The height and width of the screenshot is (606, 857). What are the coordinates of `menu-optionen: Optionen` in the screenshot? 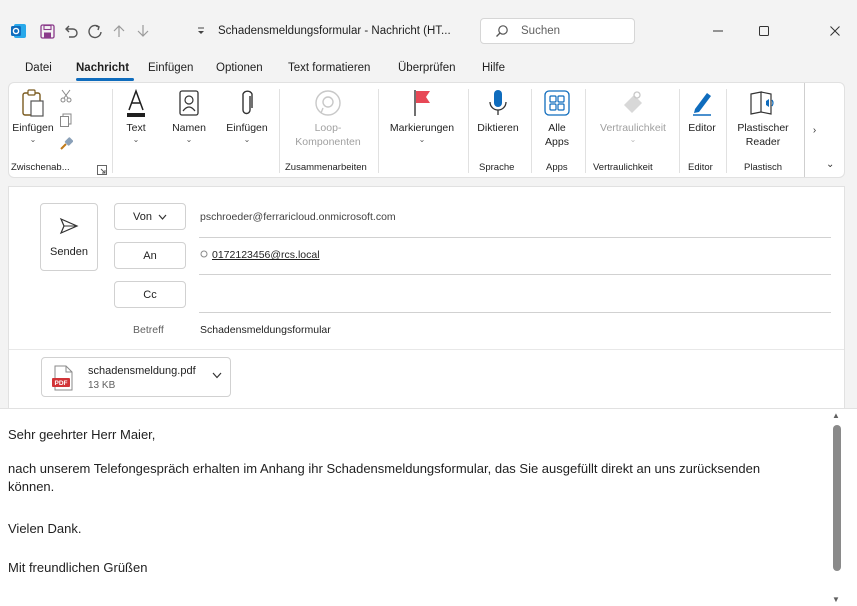 It's located at (239, 68).